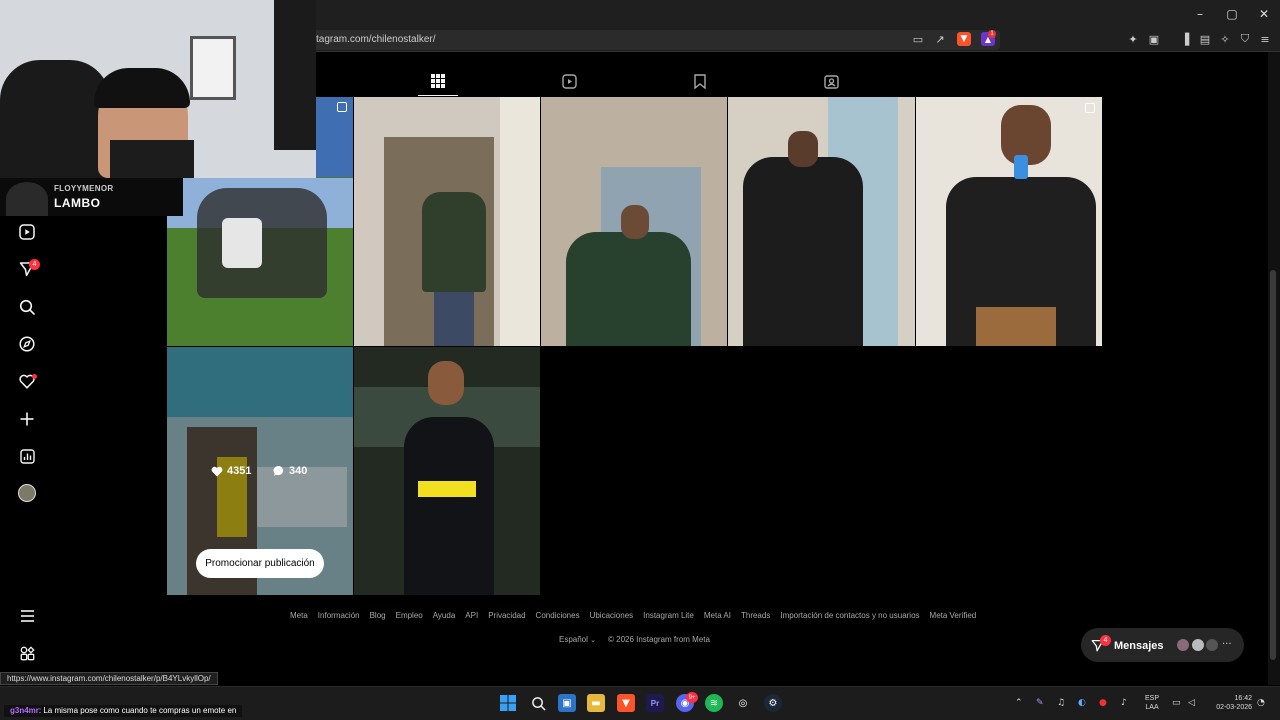  What do you see at coordinates (471, 615) in the screenshot?
I see `footer-link: API` at bounding box center [471, 615].